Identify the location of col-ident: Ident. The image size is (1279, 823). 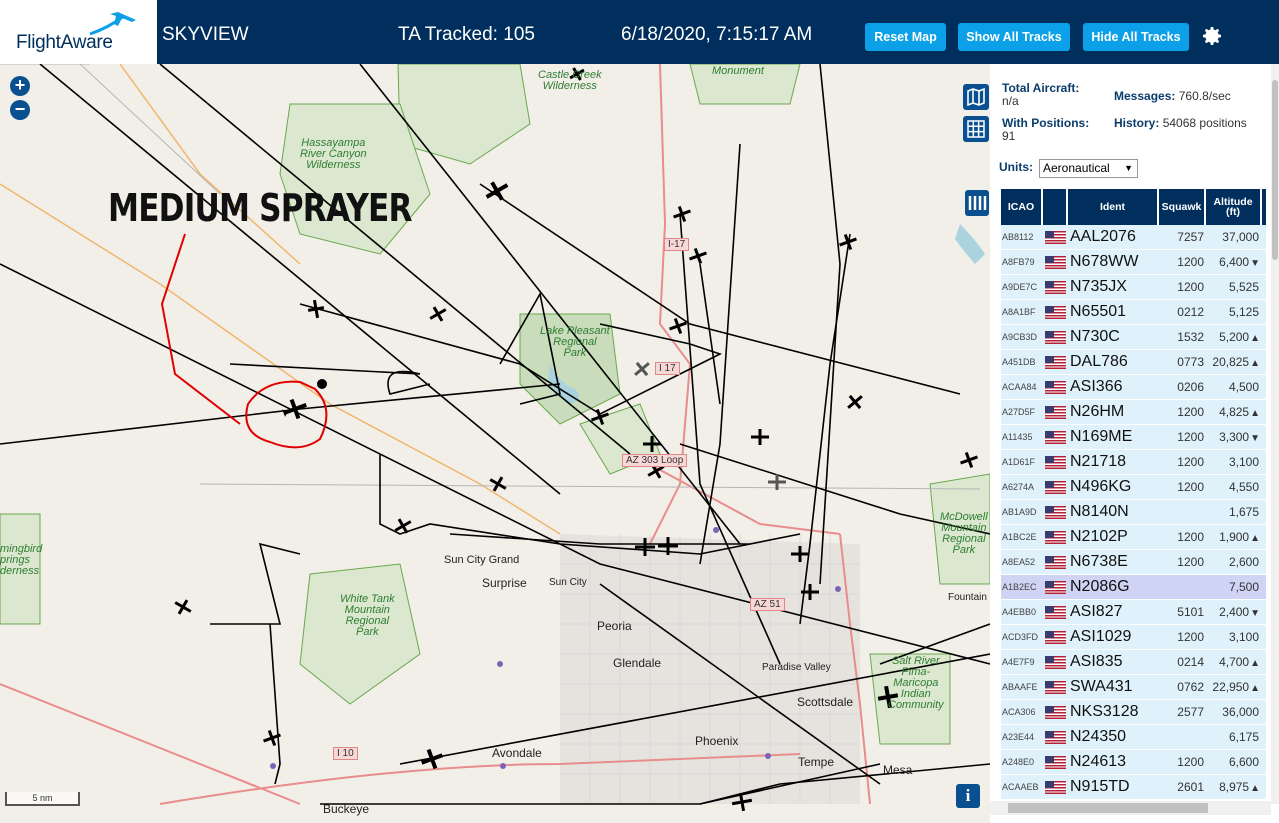
(1113, 207).